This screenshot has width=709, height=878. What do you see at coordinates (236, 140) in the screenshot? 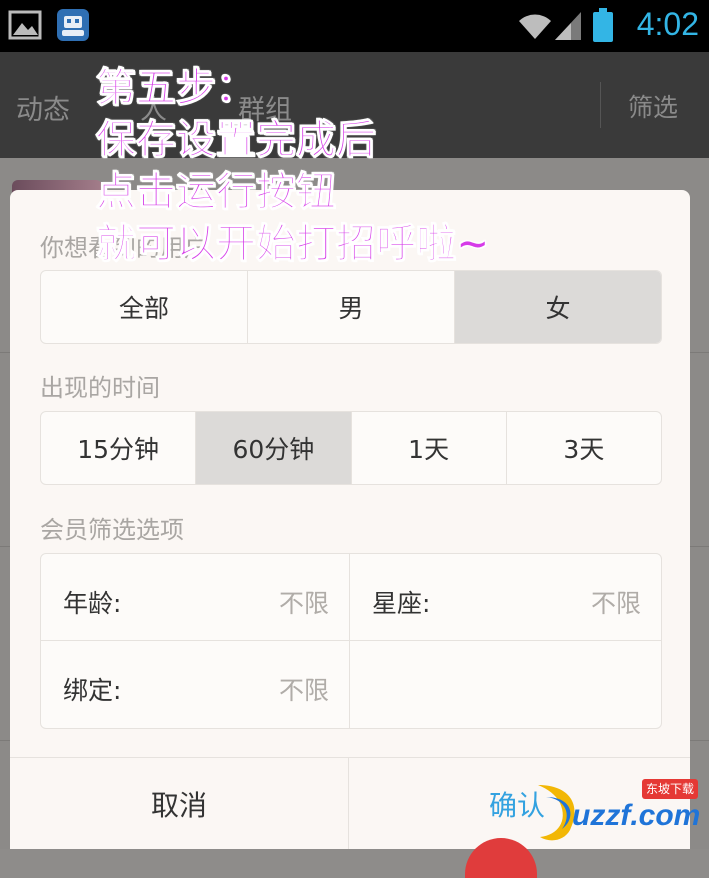
I see `instruction-line: 保存设置完成后` at bounding box center [236, 140].